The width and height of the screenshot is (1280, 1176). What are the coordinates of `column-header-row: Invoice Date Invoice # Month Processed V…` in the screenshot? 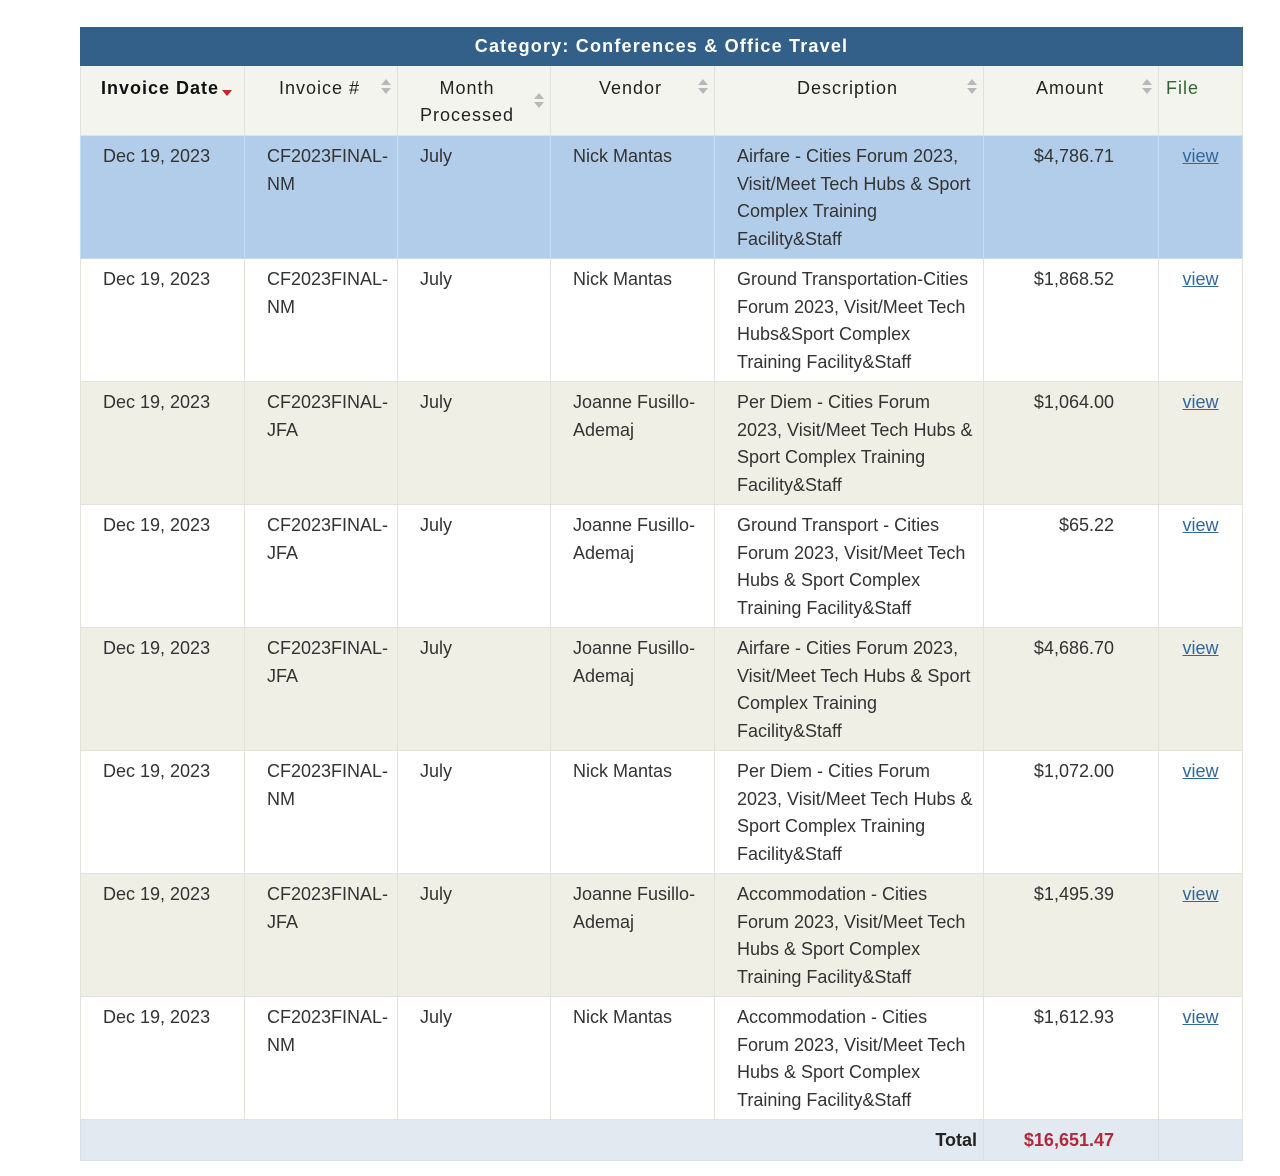 It's located at (662, 100).